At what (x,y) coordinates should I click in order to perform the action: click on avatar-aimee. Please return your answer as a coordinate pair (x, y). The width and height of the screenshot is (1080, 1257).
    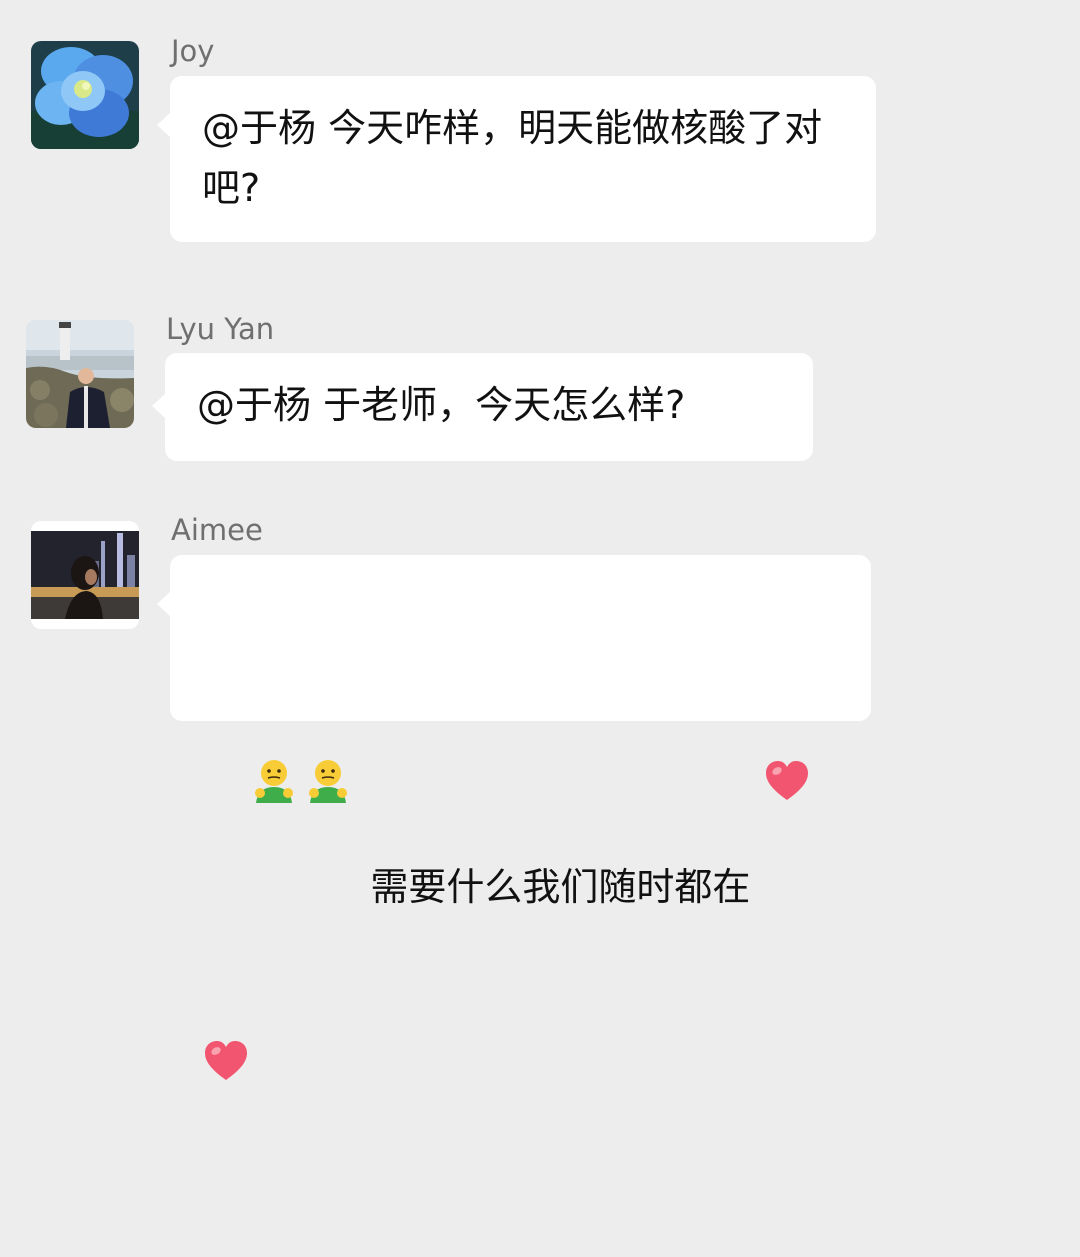
    Looking at the image, I should click on (85, 575).